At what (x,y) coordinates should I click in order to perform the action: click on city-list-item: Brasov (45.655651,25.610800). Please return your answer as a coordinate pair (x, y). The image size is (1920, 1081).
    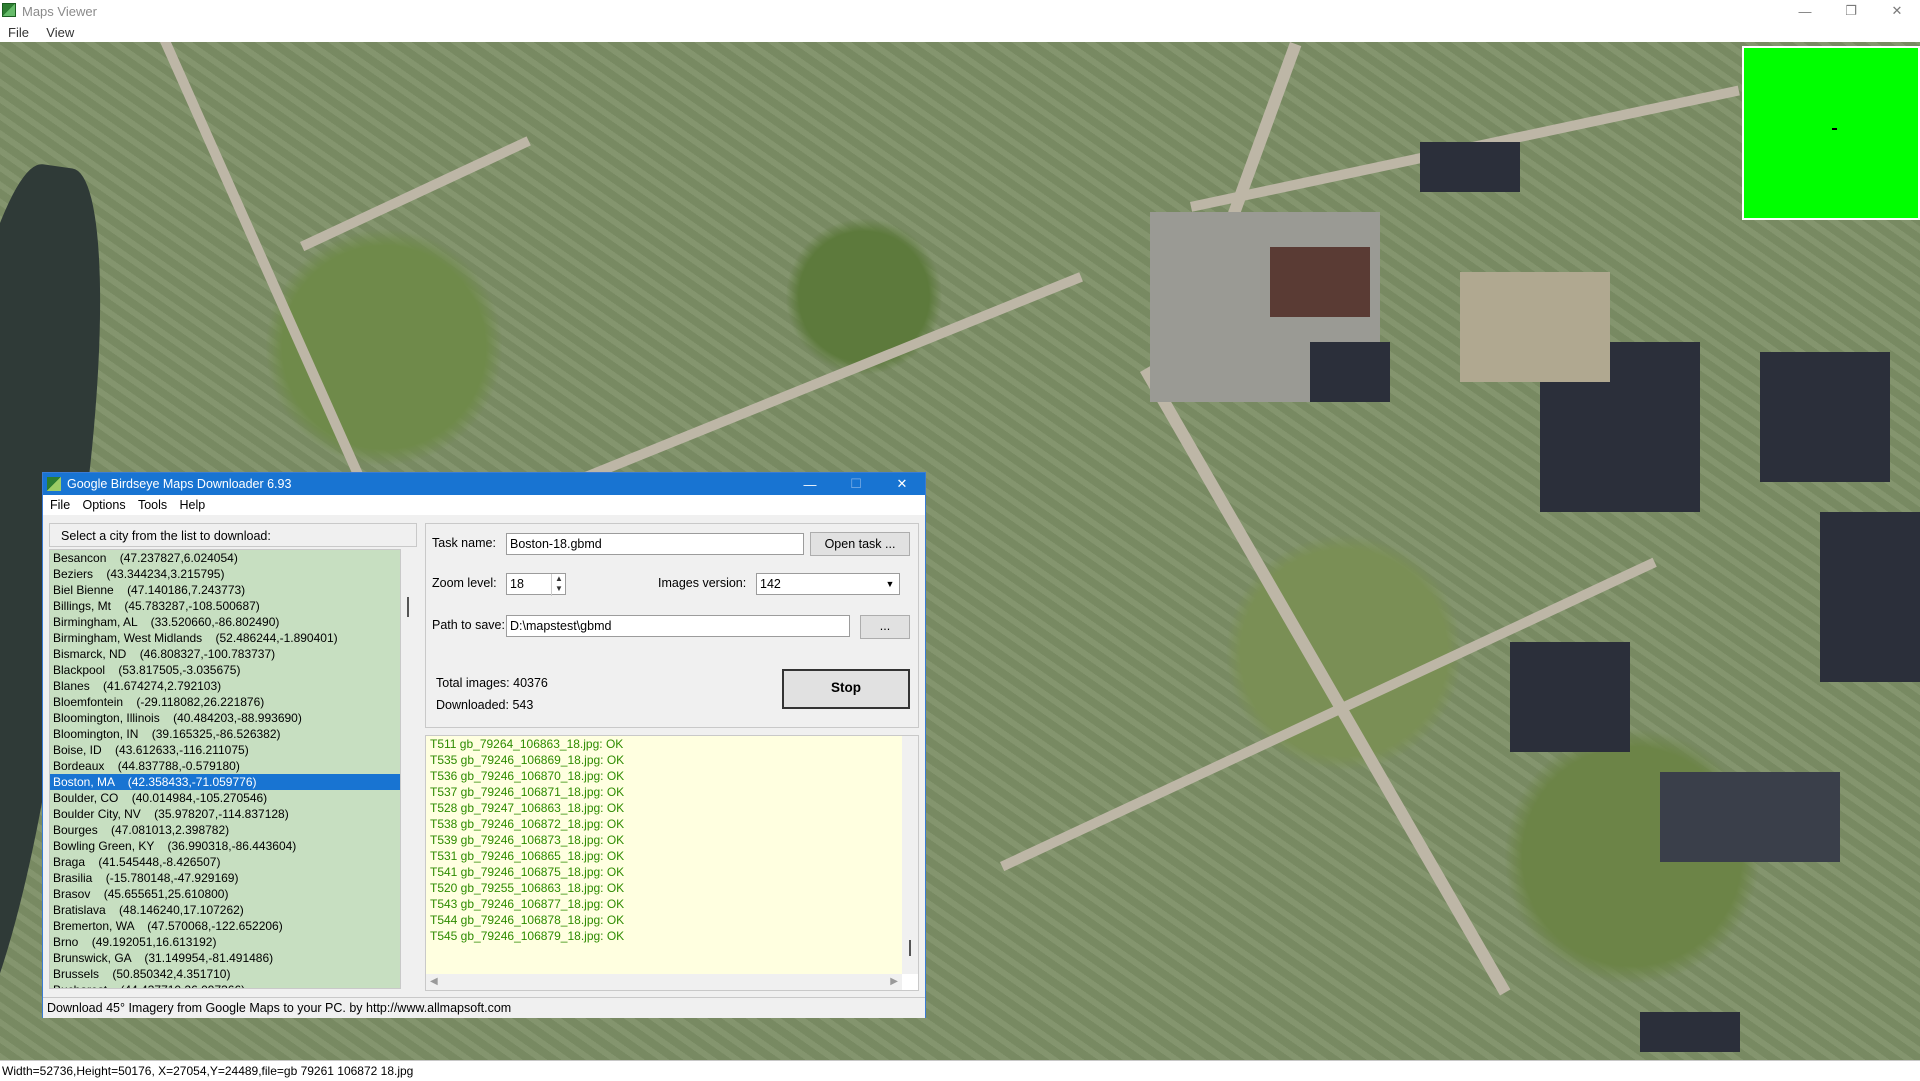
    Looking at the image, I should click on (225, 894).